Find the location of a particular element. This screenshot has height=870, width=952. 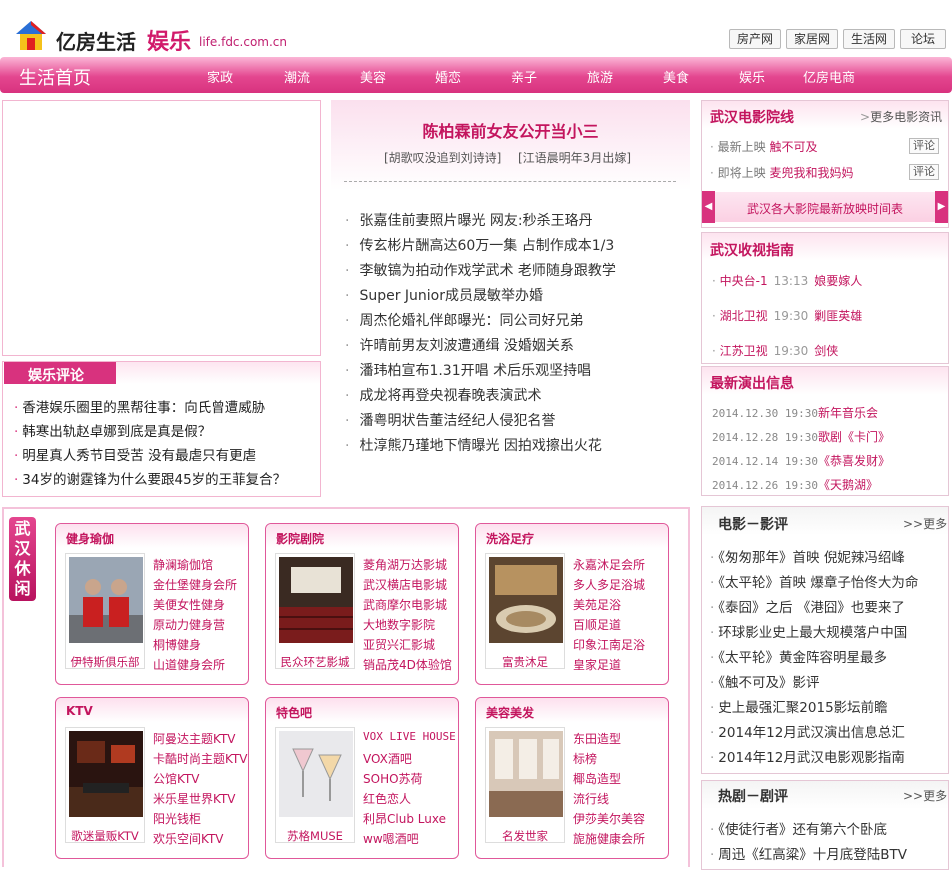

card-link: 伊莎美尔美容 is located at coordinates (609, 818).